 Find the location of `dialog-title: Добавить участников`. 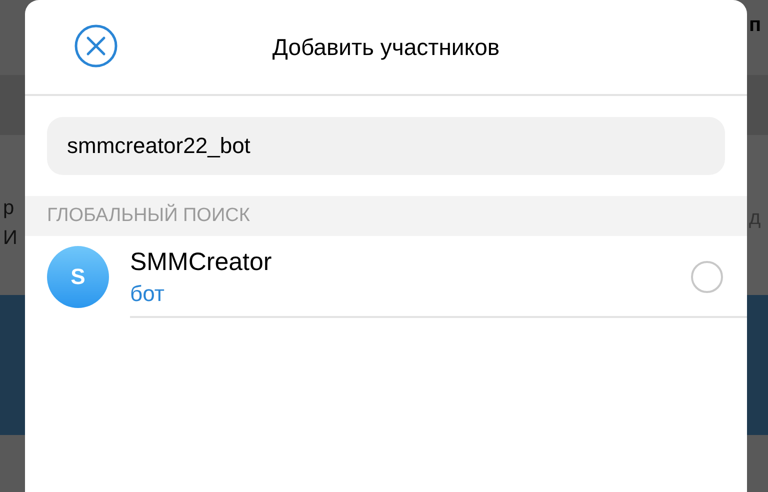

dialog-title: Добавить участников is located at coordinates (386, 47).